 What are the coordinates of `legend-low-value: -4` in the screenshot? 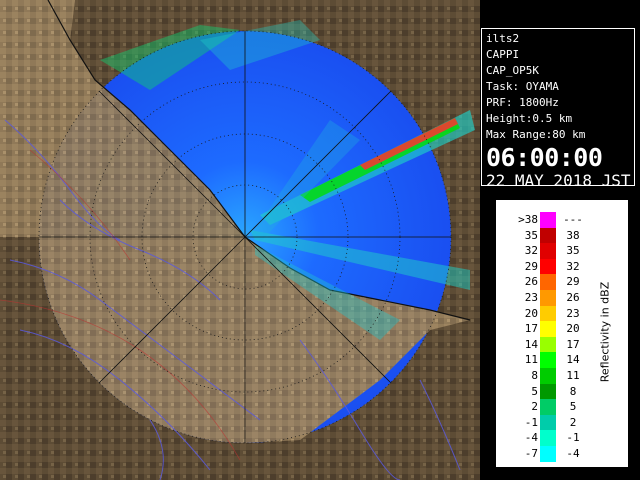 It's located at (531, 438).